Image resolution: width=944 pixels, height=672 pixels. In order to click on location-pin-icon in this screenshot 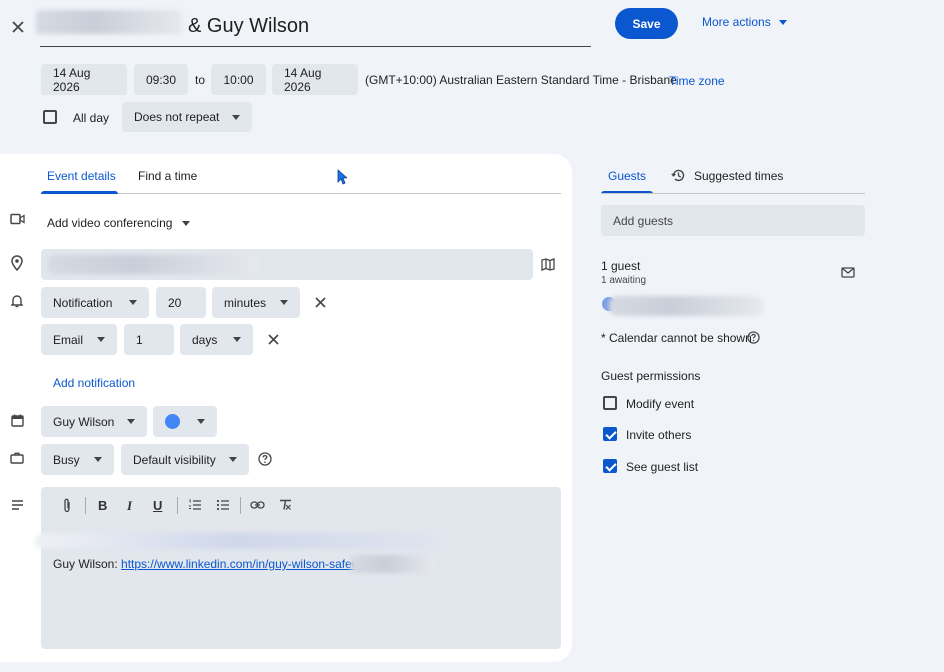, I will do `click(17, 263)`.